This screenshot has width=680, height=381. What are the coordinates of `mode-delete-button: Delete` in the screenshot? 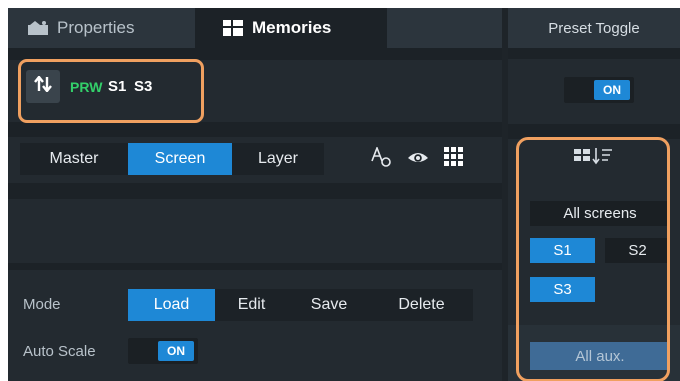 It's located at (421, 305).